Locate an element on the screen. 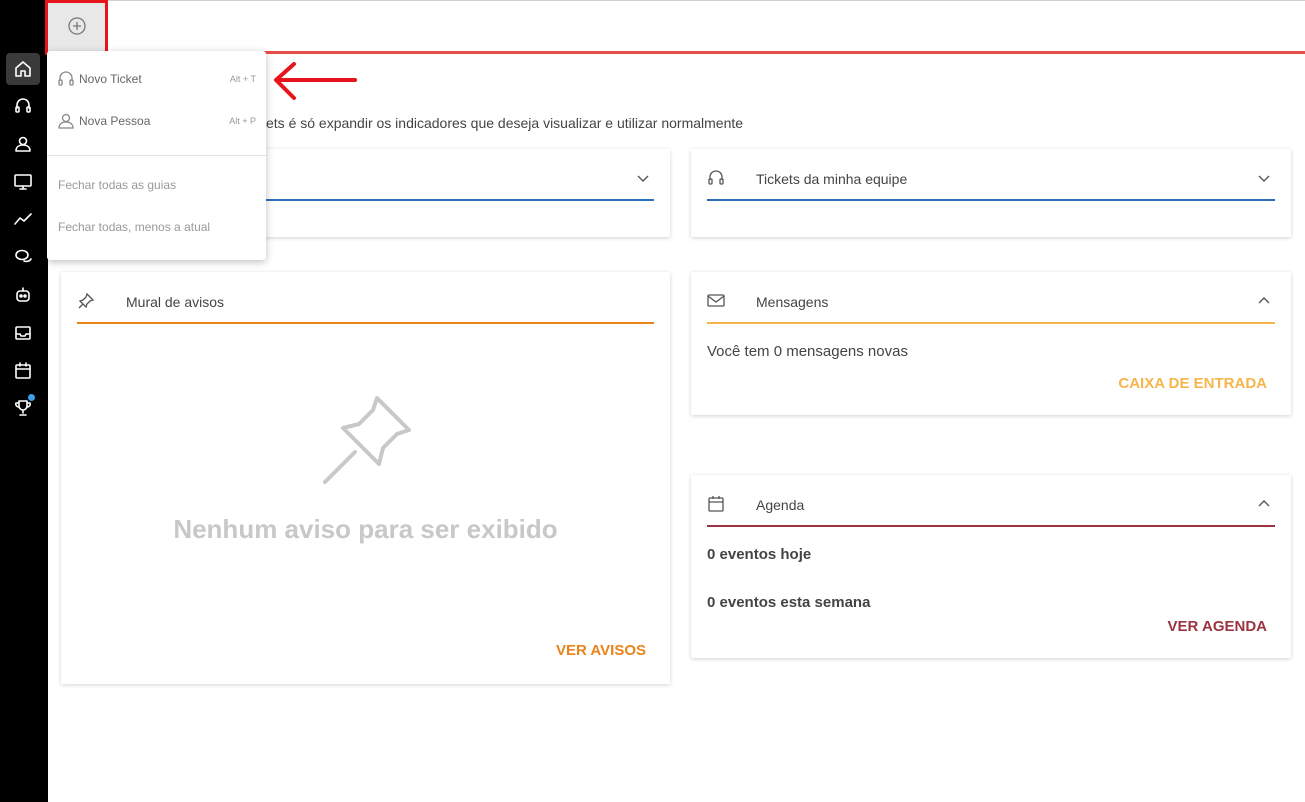 The height and width of the screenshot is (802, 1305). notification-dot is located at coordinates (31, 397).